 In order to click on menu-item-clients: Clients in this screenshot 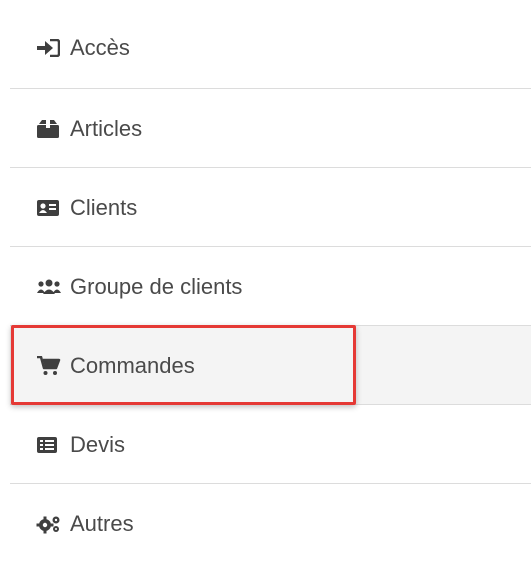, I will do `click(270, 207)`.